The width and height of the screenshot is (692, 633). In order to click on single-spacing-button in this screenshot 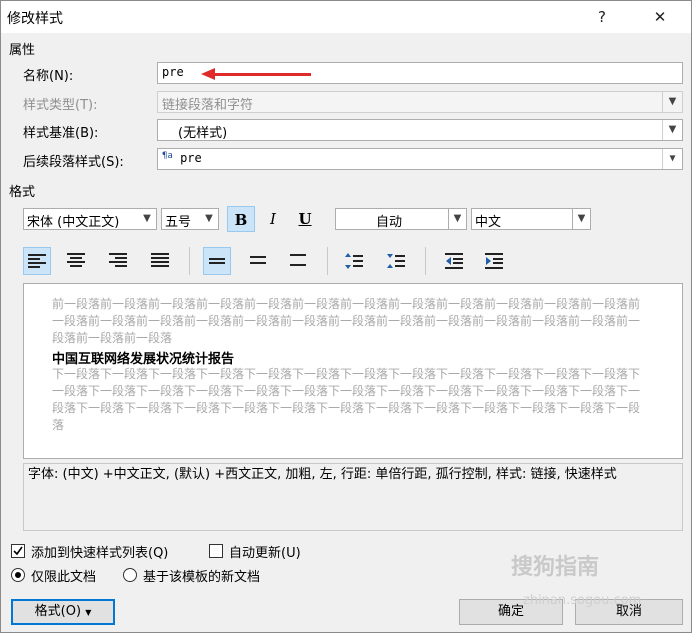, I will do `click(217, 261)`.